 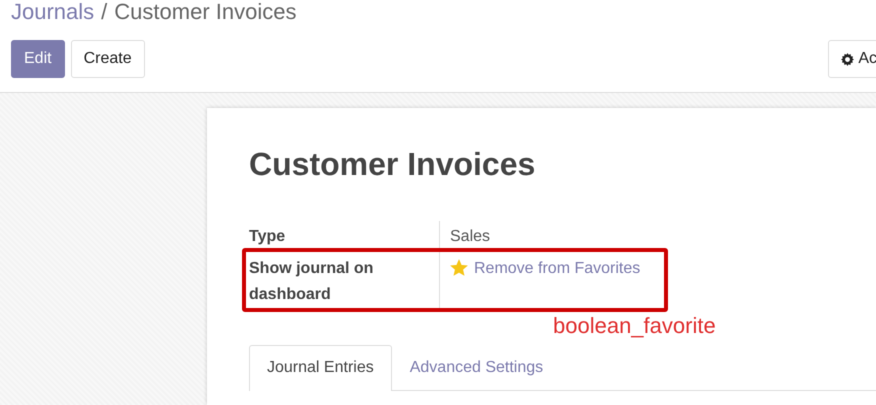 What do you see at coordinates (545, 269) in the screenshot?
I see `favorite-toggle: Remove from Favorites` at bounding box center [545, 269].